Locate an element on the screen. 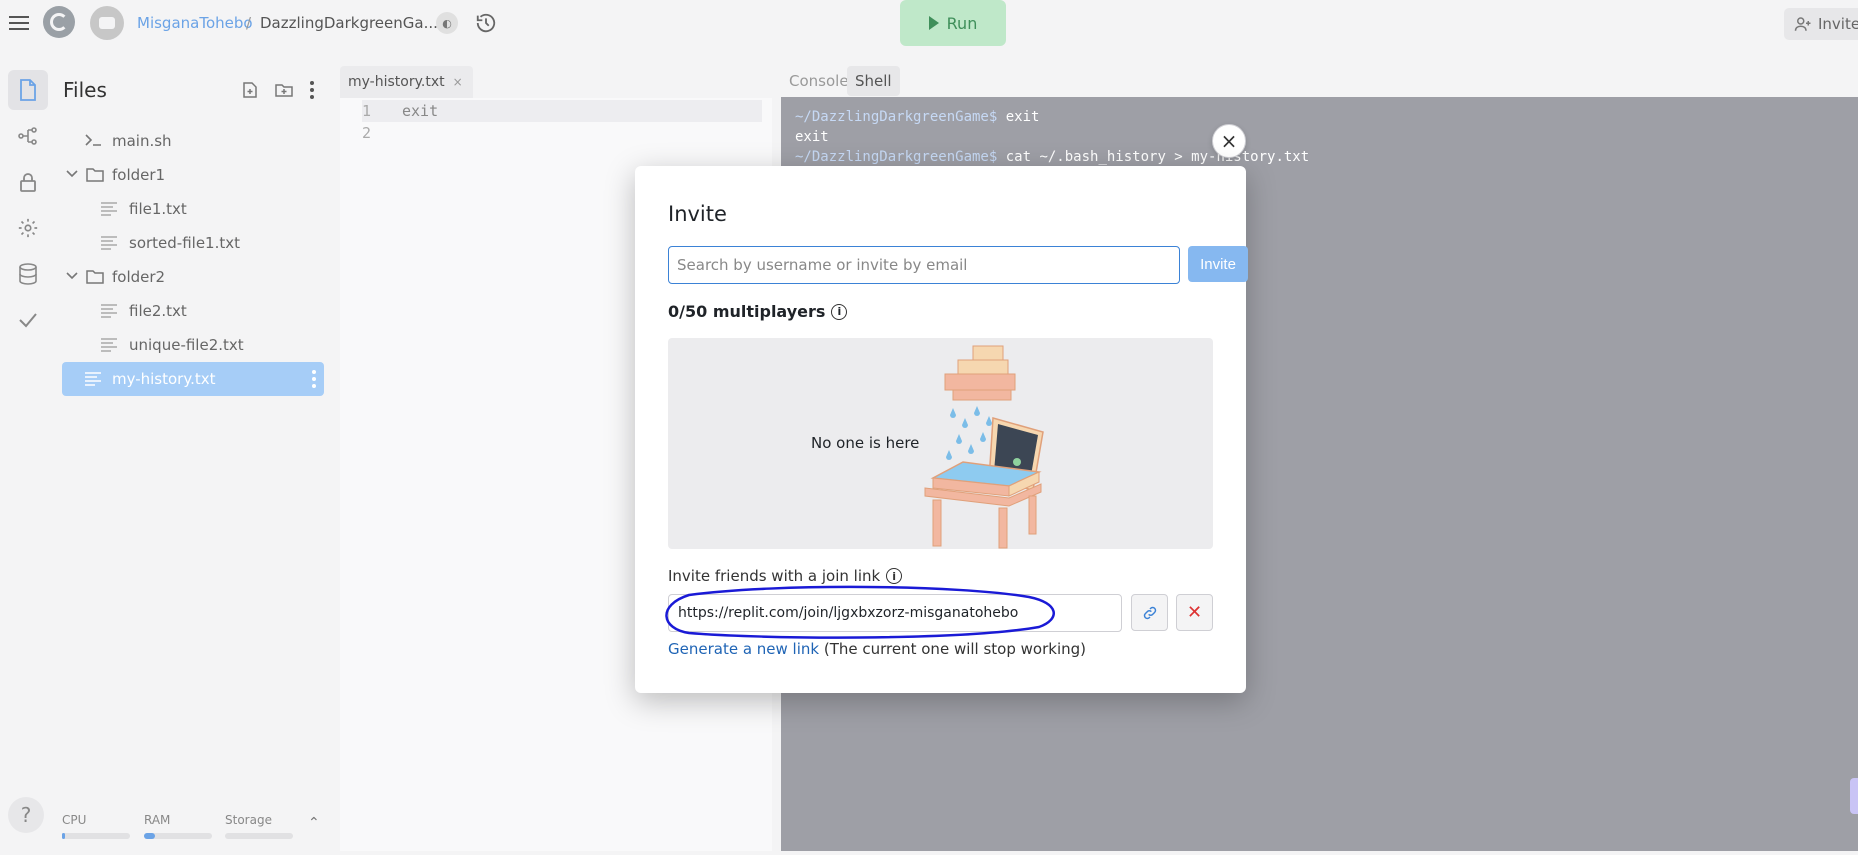  run-button: Run is located at coordinates (953, 23).